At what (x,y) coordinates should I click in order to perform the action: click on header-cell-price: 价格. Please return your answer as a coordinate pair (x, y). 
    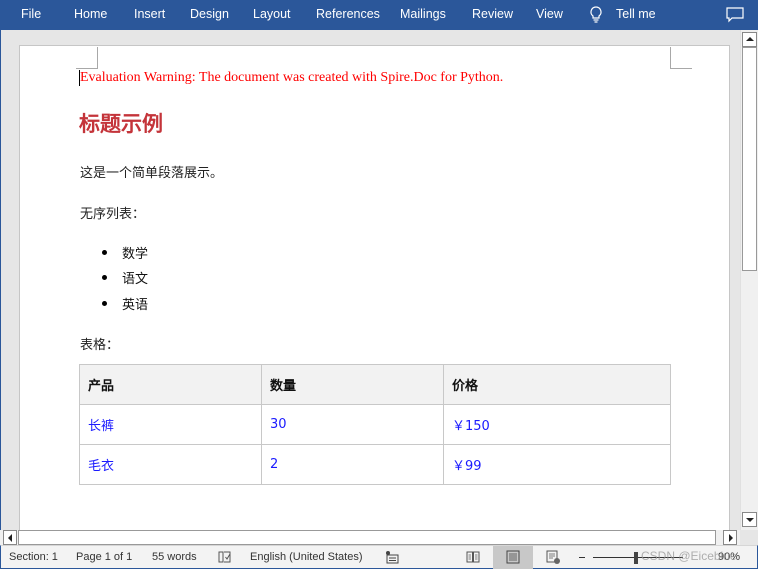
    Looking at the image, I should click on (557, 384).